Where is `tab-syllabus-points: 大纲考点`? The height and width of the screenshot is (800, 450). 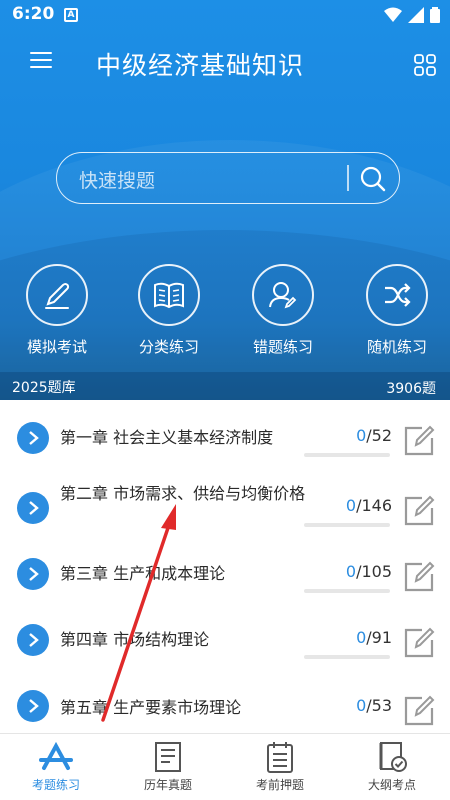
tab-syllabus-points: 大纲考点 is located at coordinates (392, 767).